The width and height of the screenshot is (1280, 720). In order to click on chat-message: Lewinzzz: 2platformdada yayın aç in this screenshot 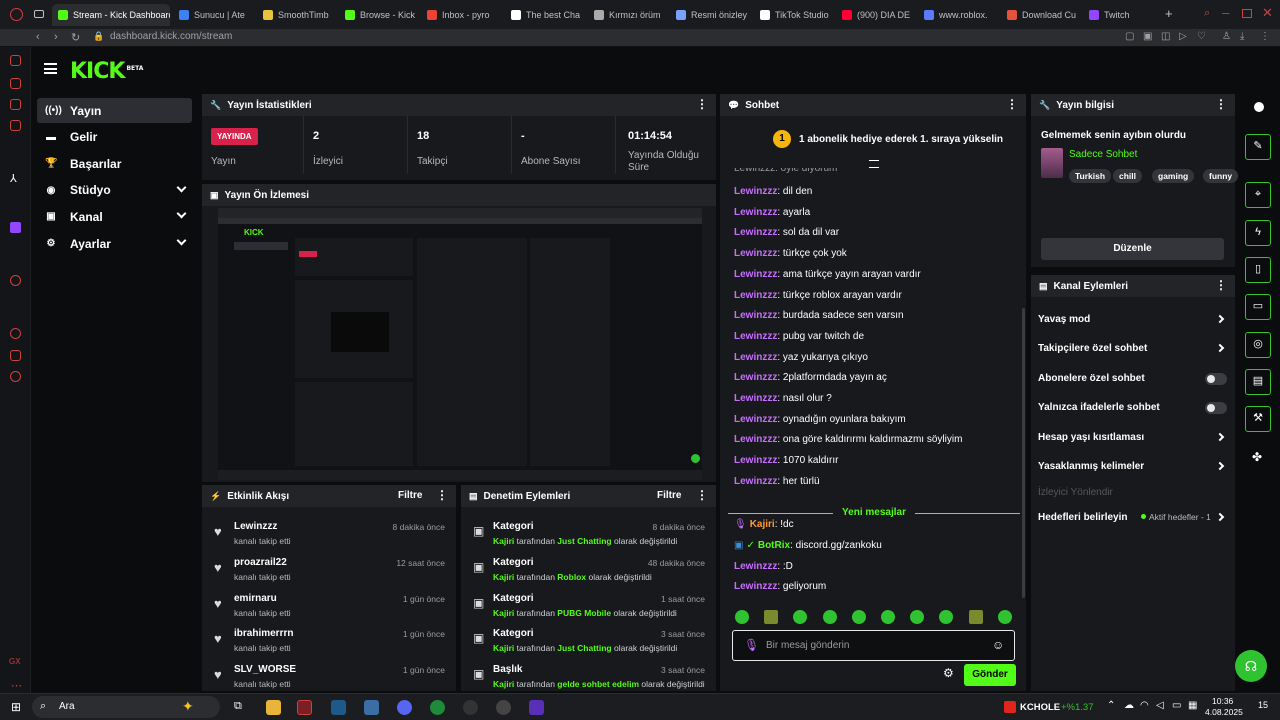, I will do `click(810, 377)`.